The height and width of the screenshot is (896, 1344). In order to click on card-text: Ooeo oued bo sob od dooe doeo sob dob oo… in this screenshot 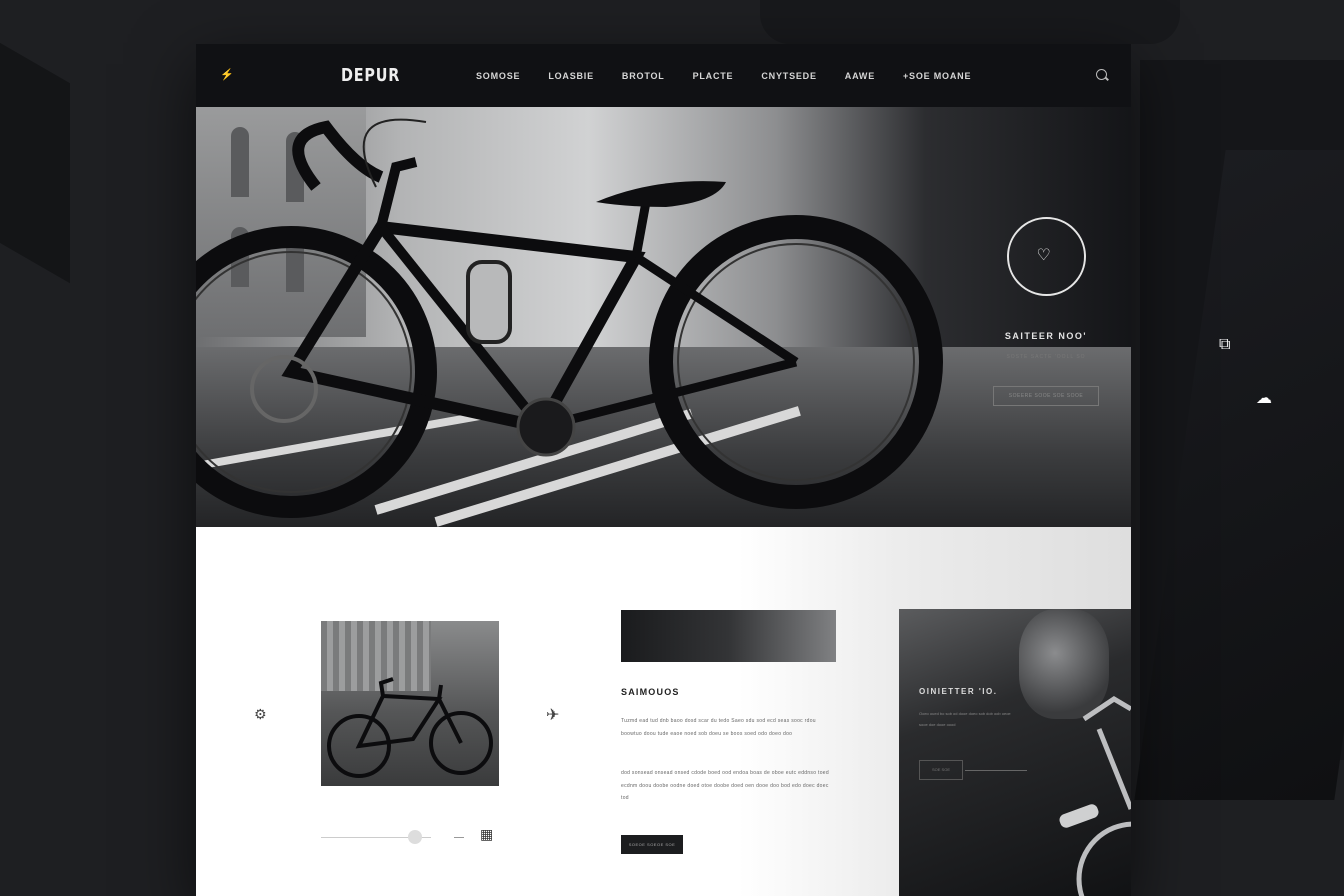, I will do `click(965, 719)`.